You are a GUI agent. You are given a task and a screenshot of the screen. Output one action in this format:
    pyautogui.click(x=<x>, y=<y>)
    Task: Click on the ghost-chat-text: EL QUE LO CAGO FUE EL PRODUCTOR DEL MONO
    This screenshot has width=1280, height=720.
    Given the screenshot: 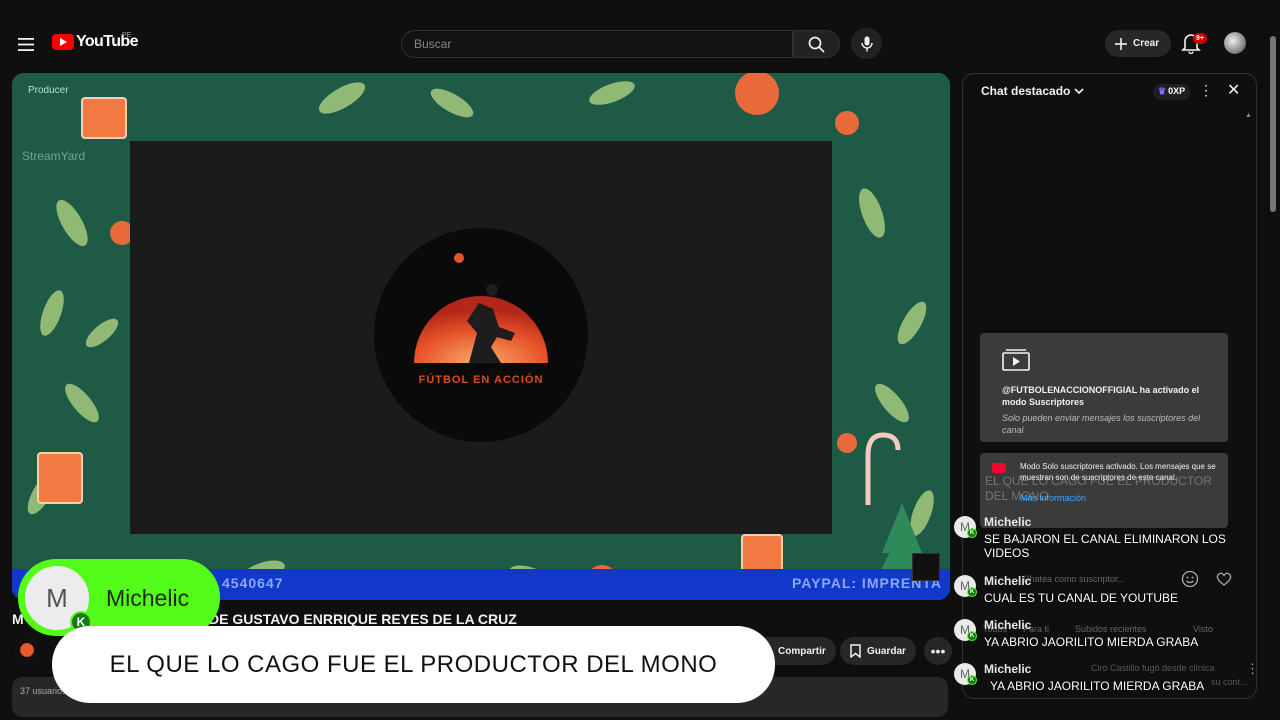 What is the action you would take?
    pyautogui.click(x=1098, y=488)
    